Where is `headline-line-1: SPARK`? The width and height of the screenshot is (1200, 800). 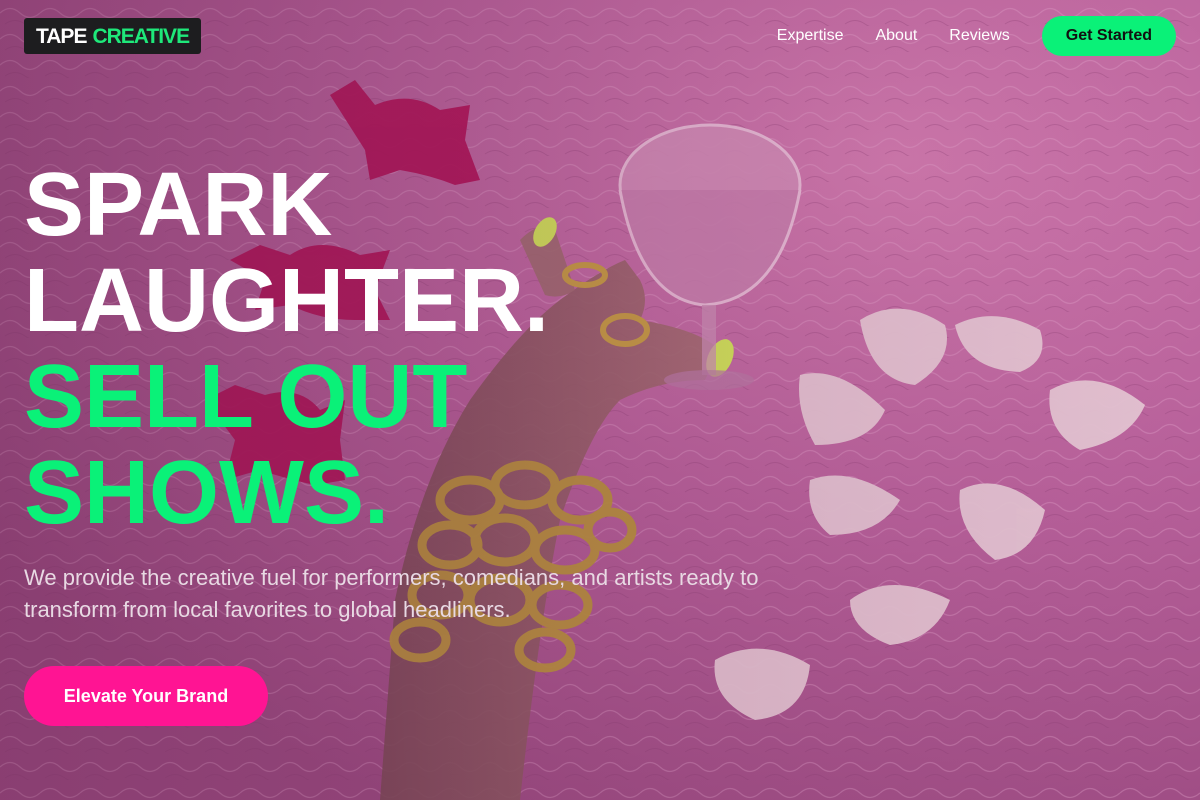 headline-line-1: SPARK is located at coordinates (178, 205).